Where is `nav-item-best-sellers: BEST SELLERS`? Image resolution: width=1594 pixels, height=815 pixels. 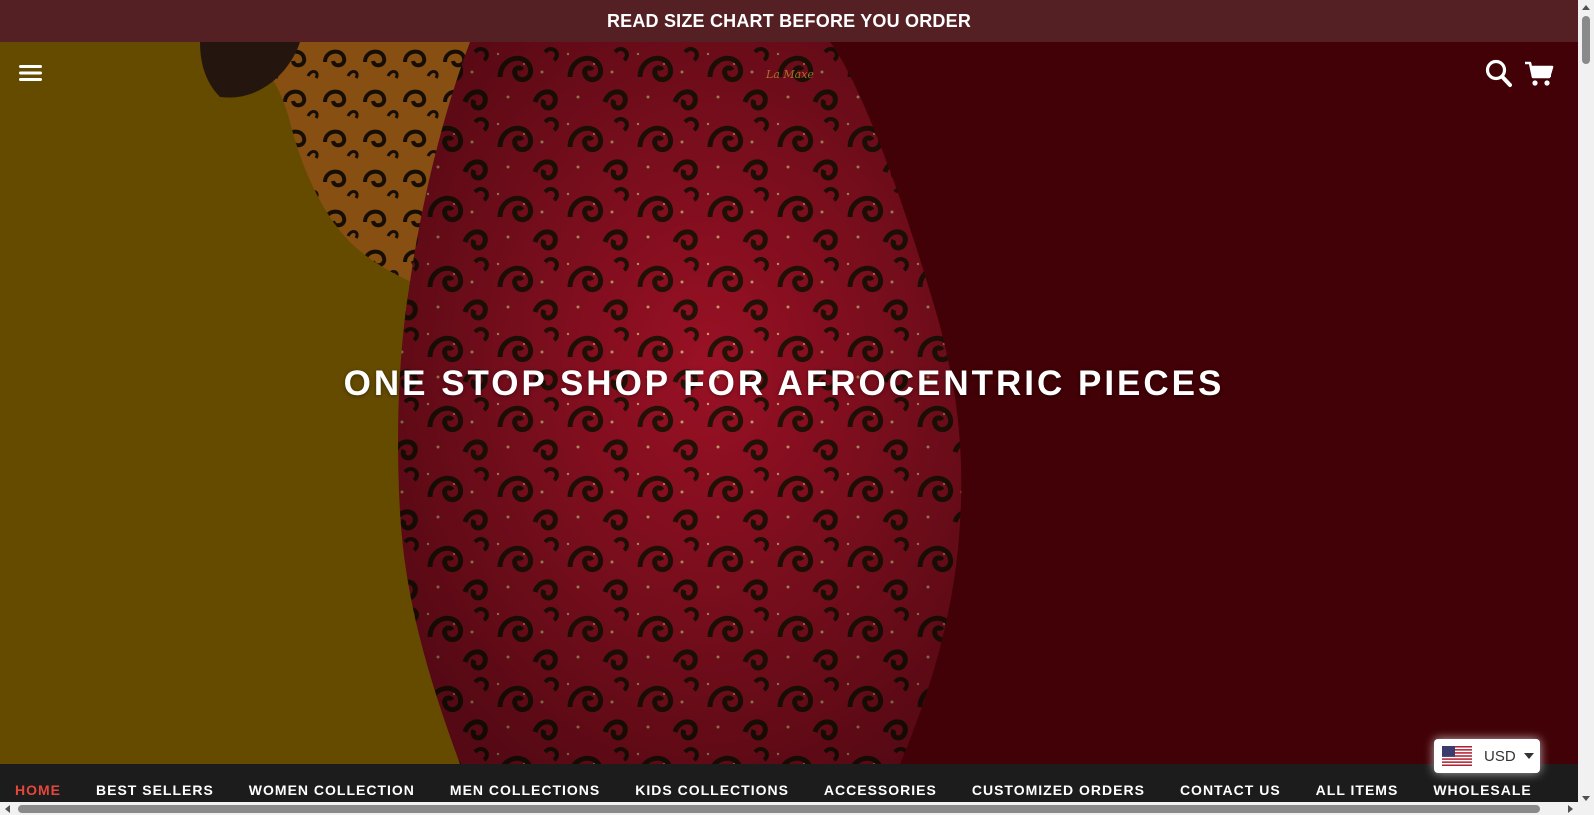 nav-item-best-sellers: BEST SELLERS is located at coordinates (155, 790).